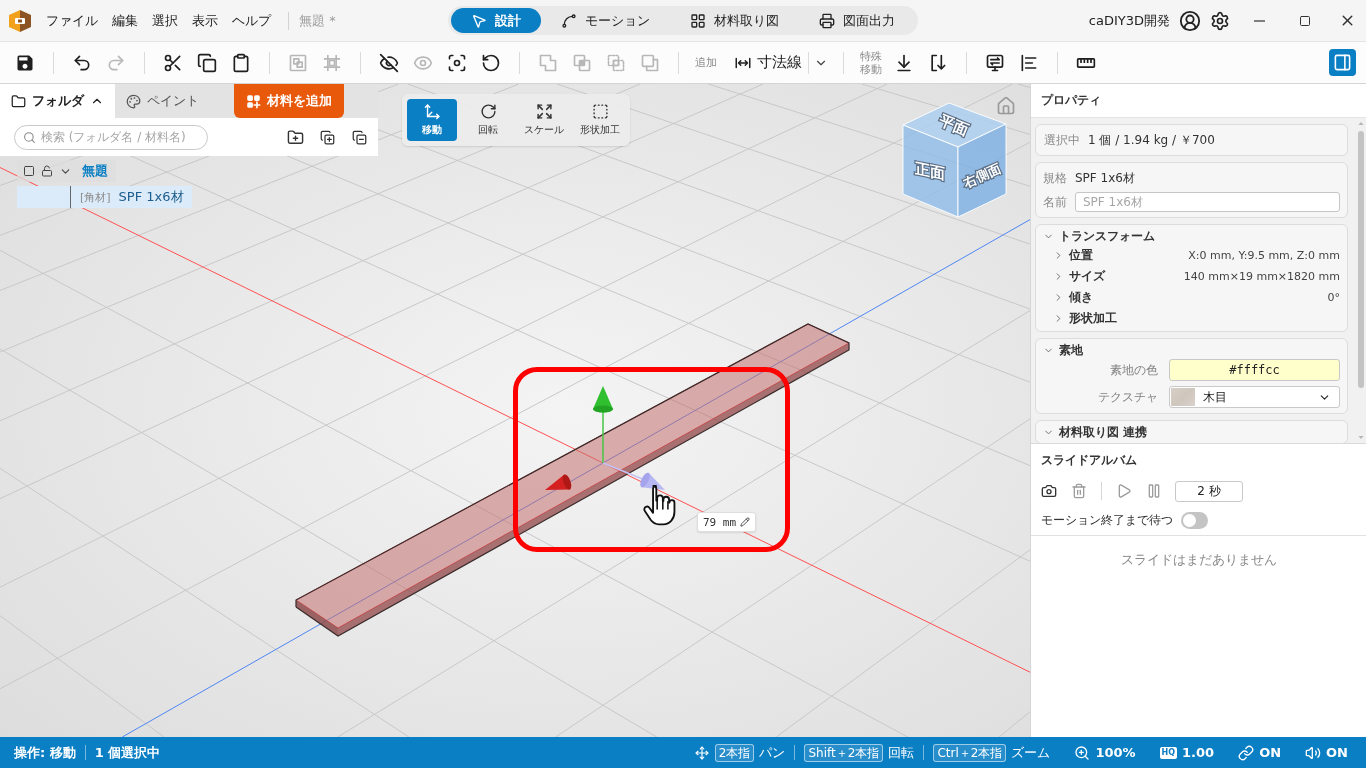 Image resolution: width=1366 pixels, height=768 pixels. I want to click on color-field: #ffffcc, so click(1254, 370).